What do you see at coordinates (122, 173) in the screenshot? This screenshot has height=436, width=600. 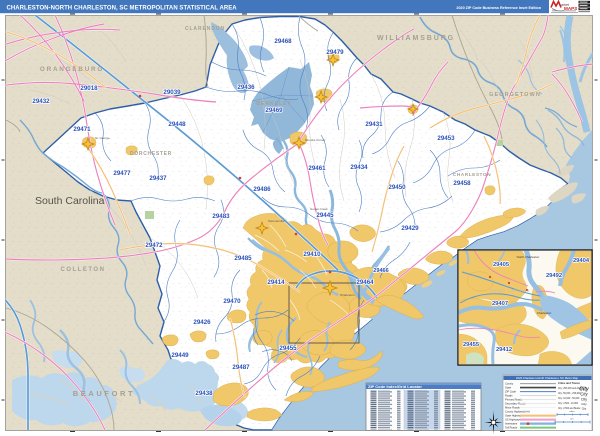 I see `svg-text: 29477` at bounding box center [122, 173].